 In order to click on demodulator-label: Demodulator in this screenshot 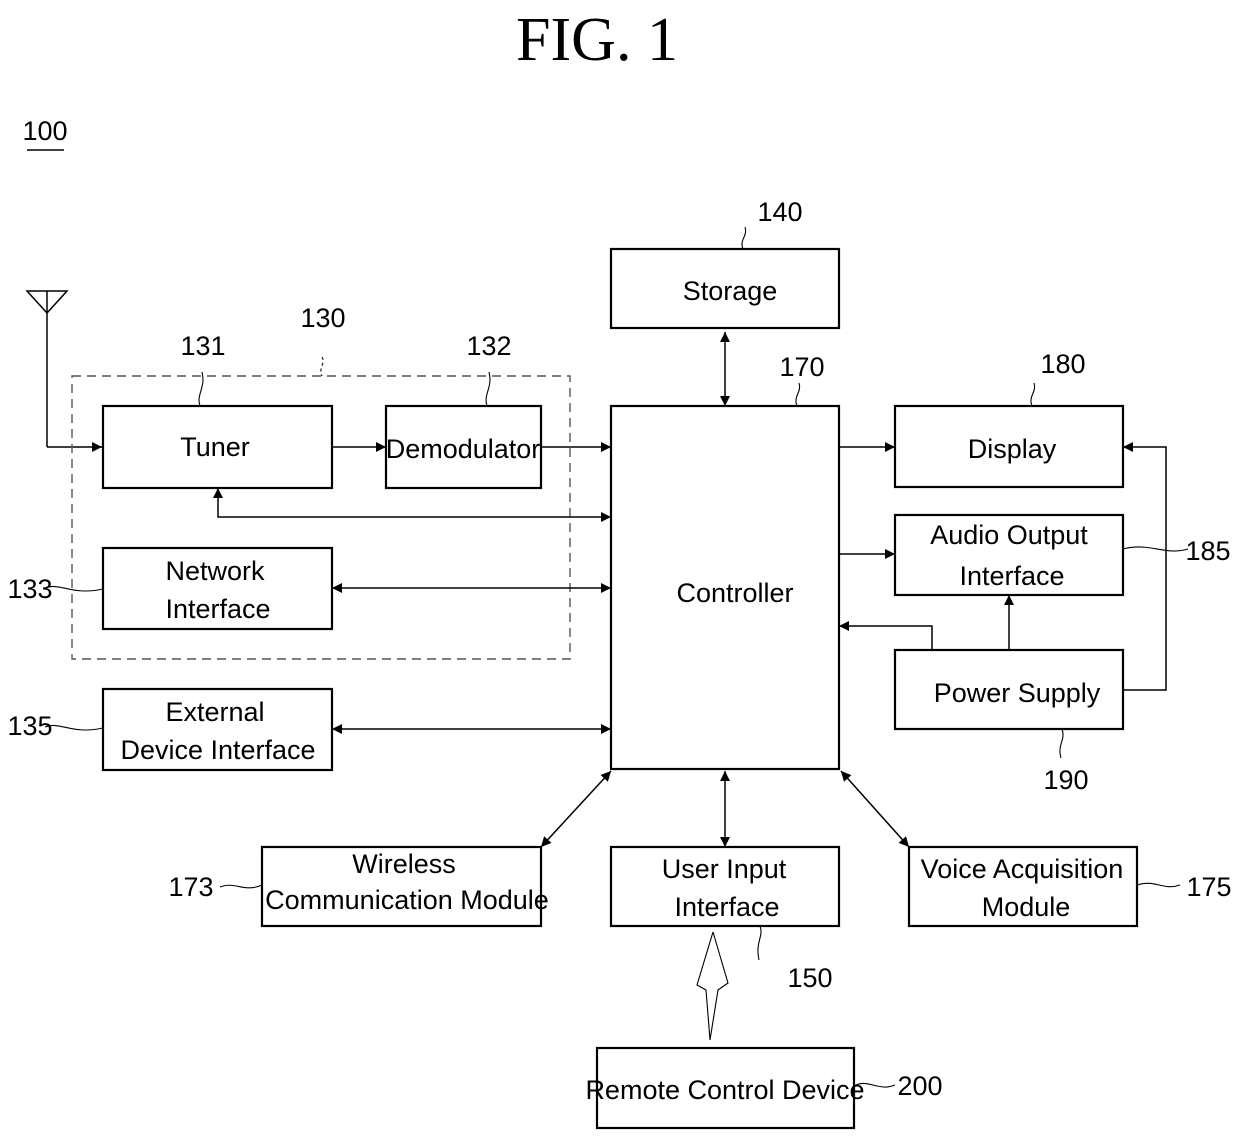, I will do `click(463, 449)`.